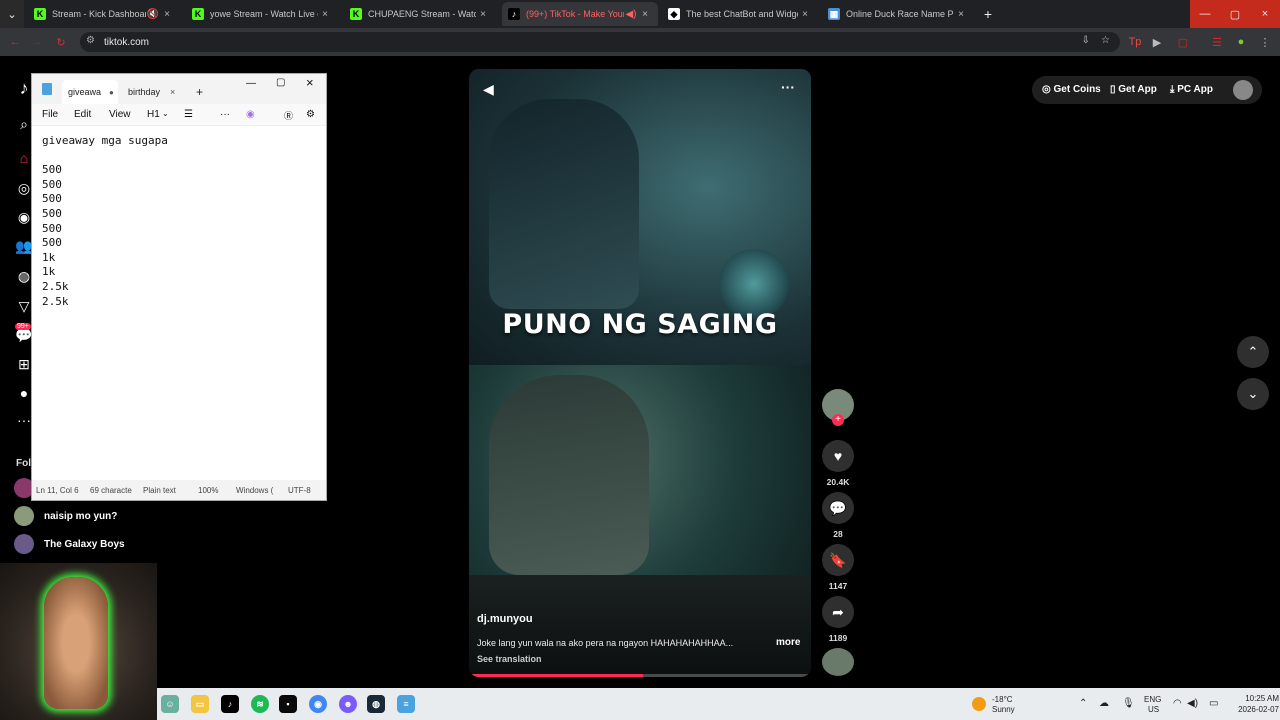 This screenshot has height=720, width=1280. I want to click on clock-time: 10:25 AM, so click(1248, 698).